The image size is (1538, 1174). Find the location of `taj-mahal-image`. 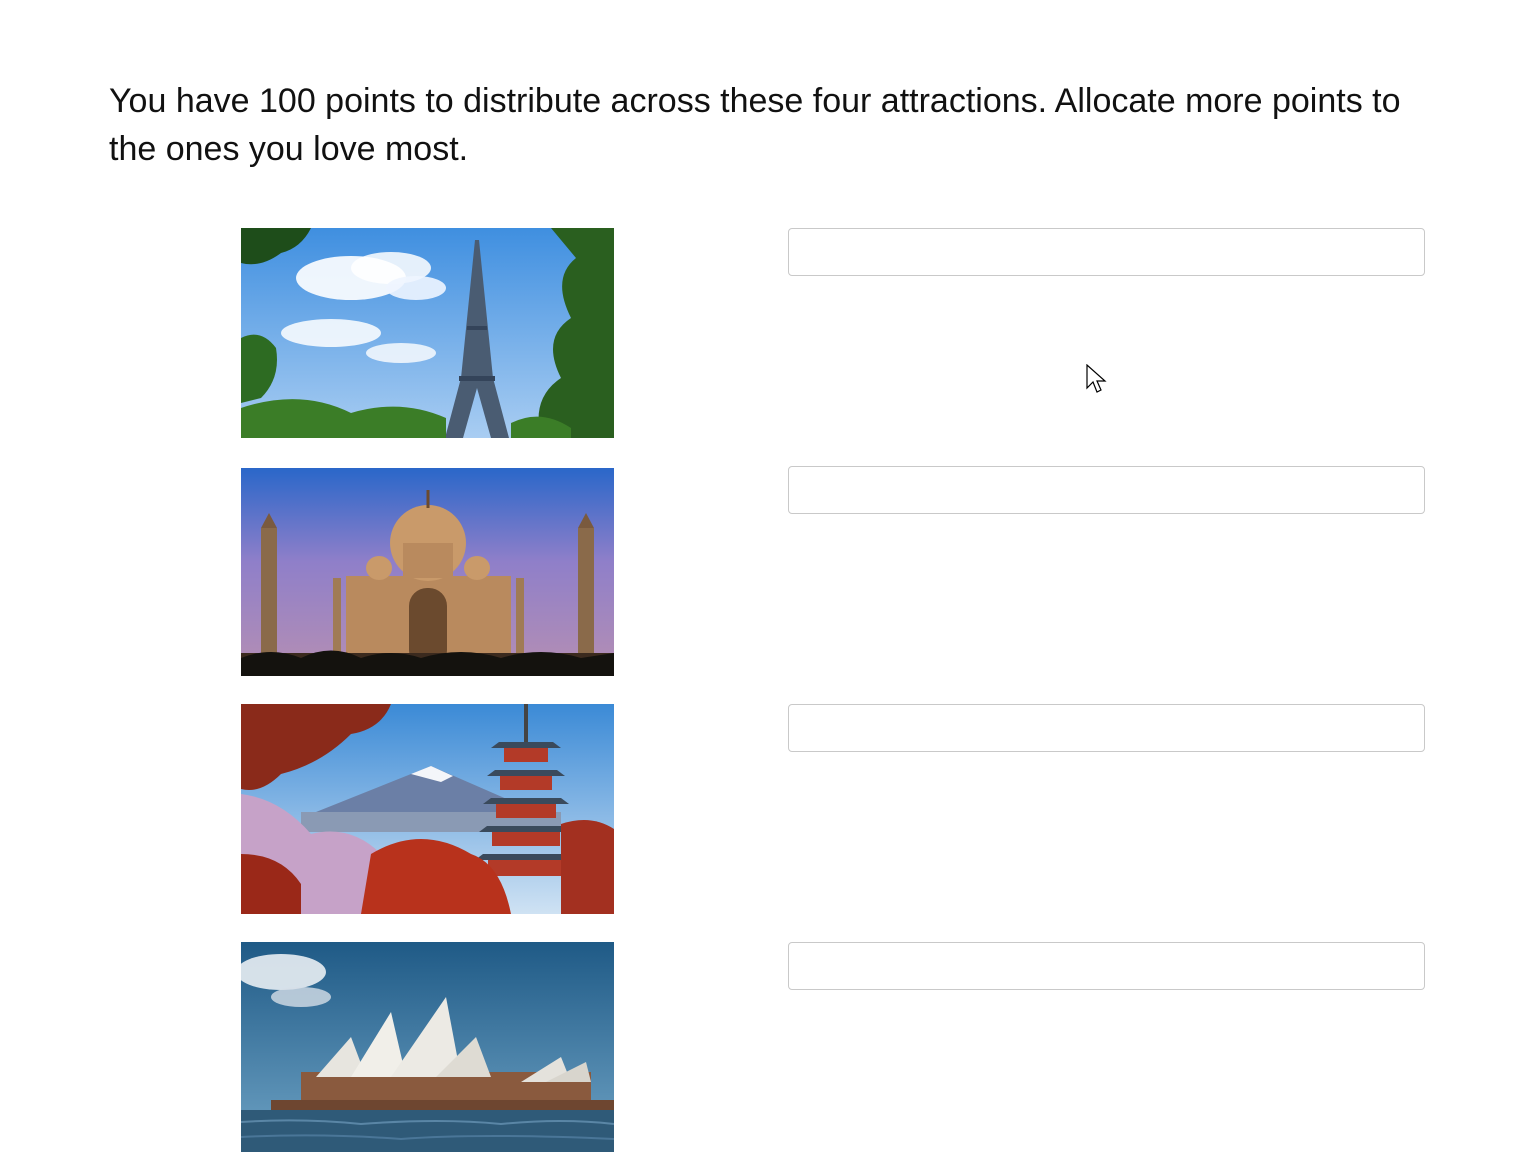

taj-mahal-image is located at coordinates (427, 572).